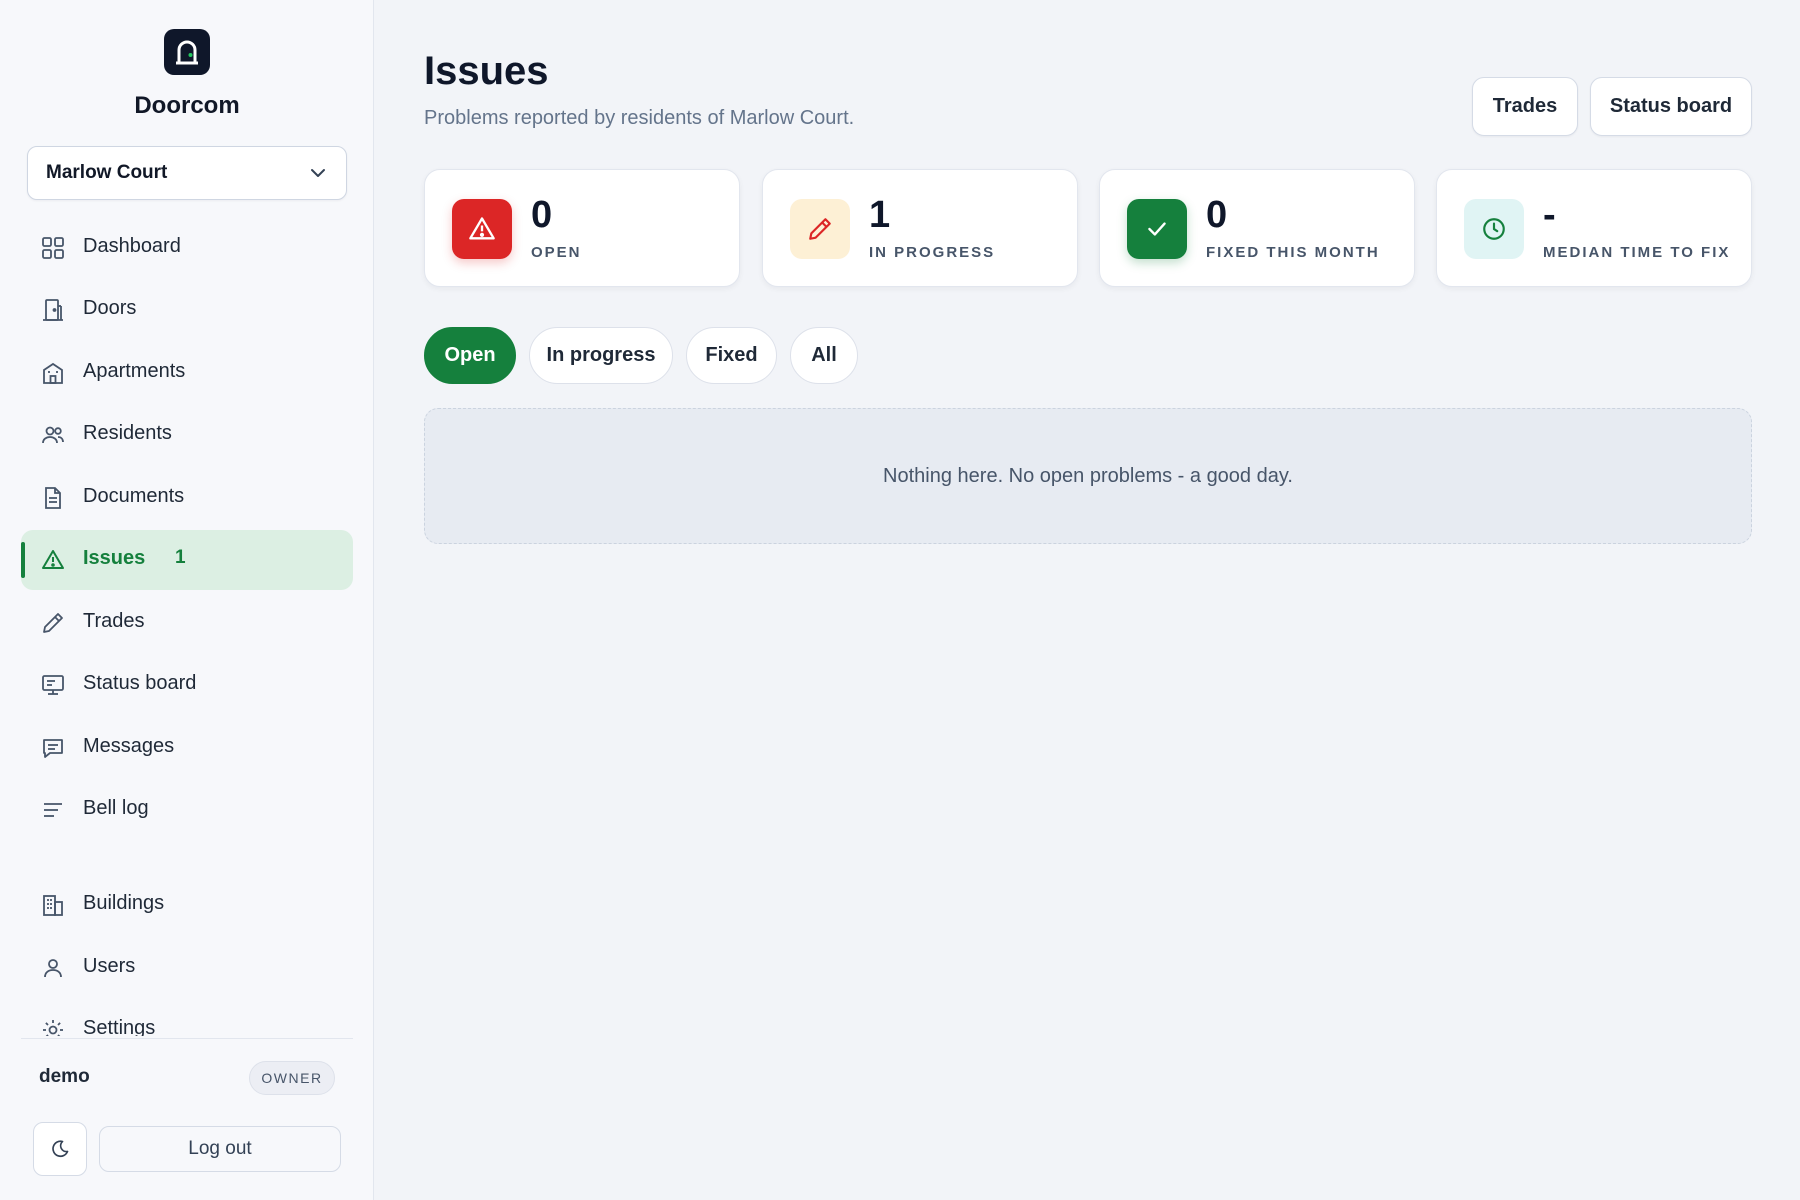 This screenshot has width=1800, height=1200. What do you see at coordinates (187, 1018) in the screenshot?
I see `sidebar-item-settings: Settings` at bounding box center [187, 1018].